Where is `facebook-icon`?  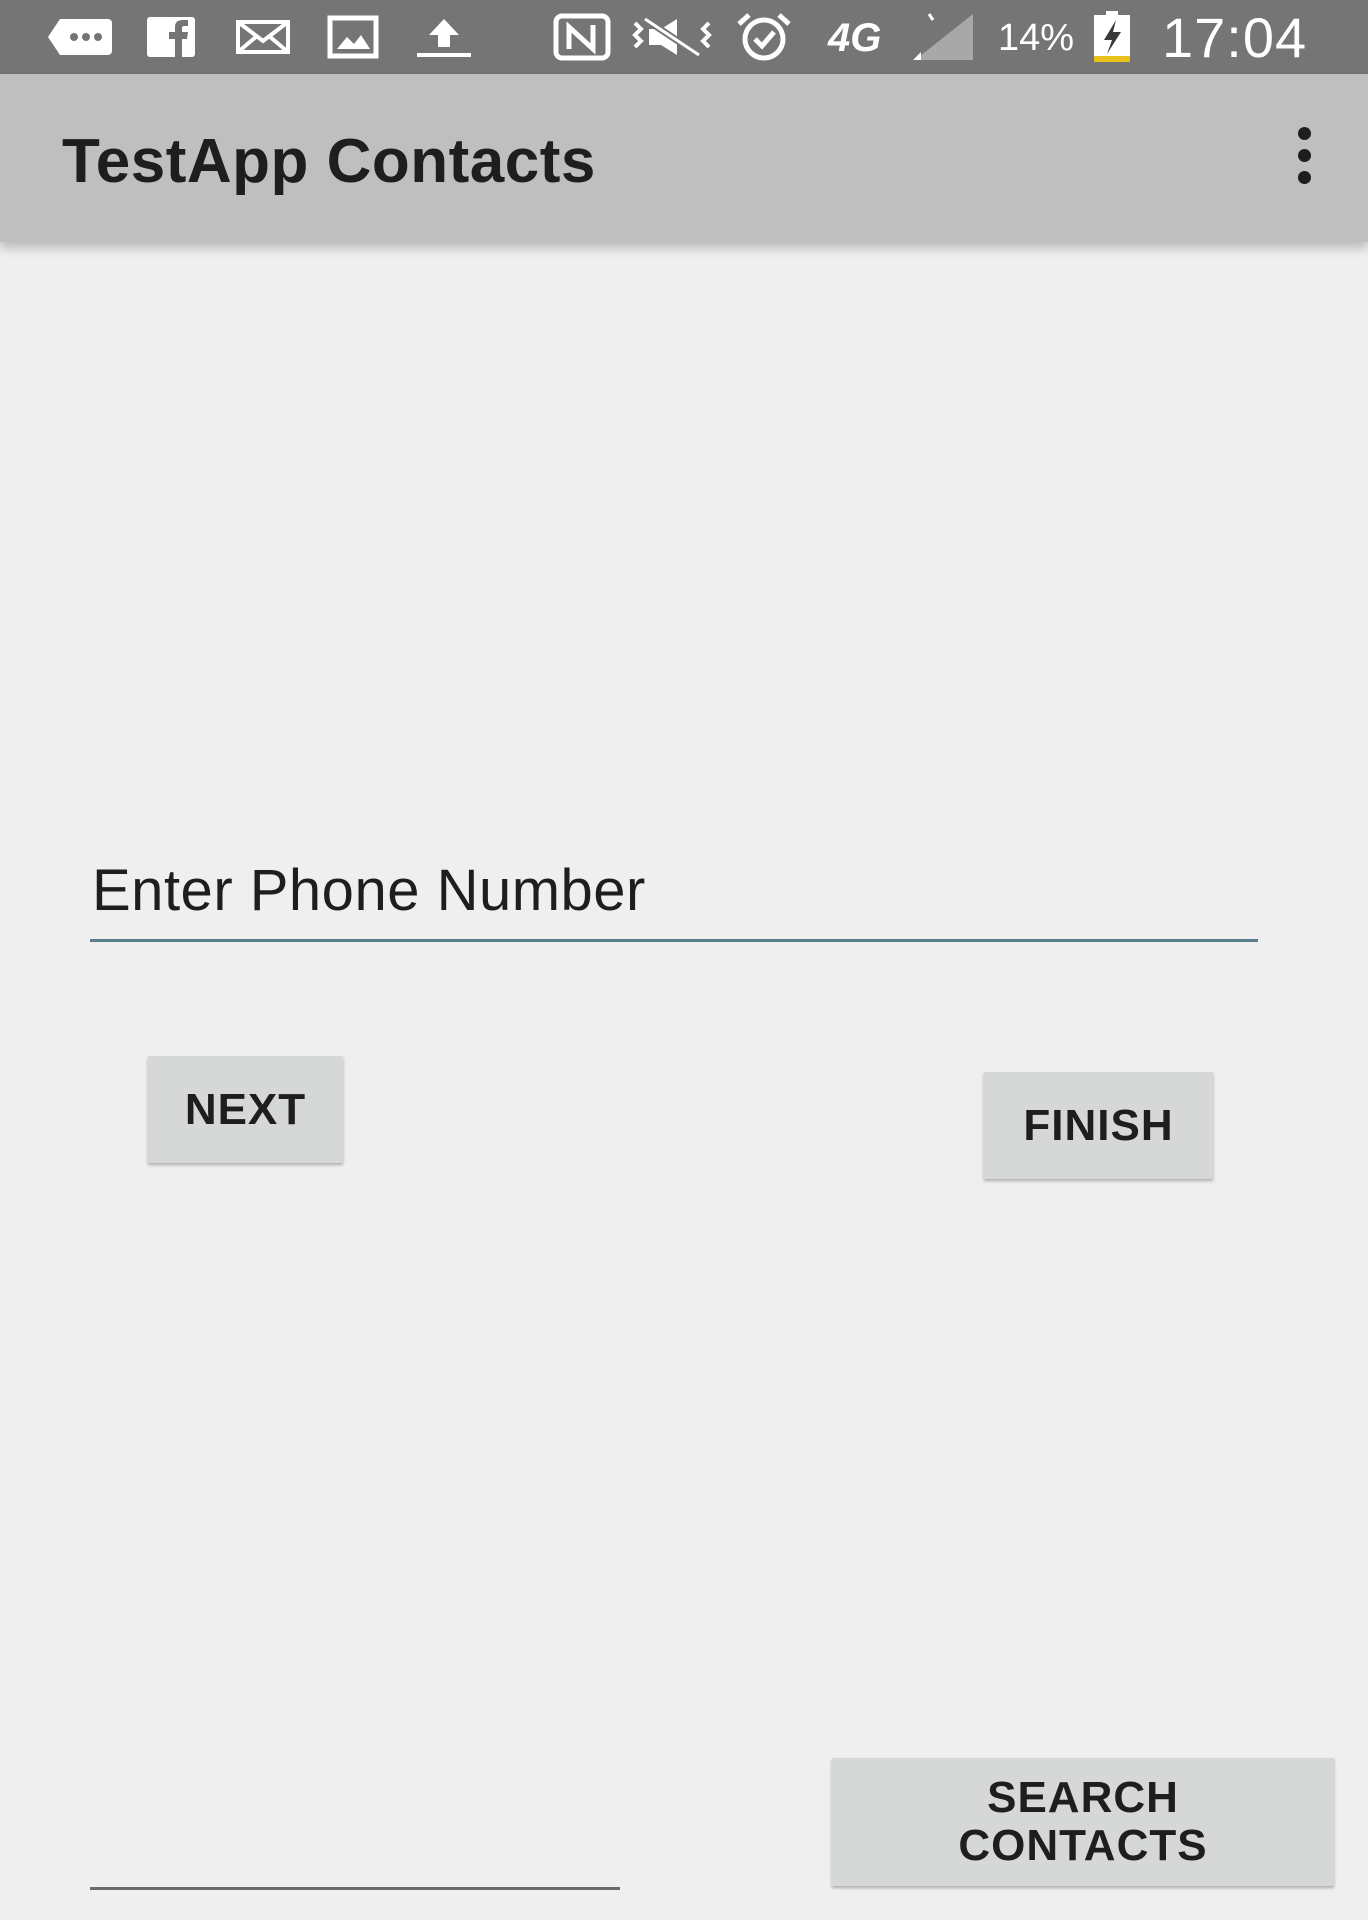 facebook-icon is located at coordinates (171, 37).